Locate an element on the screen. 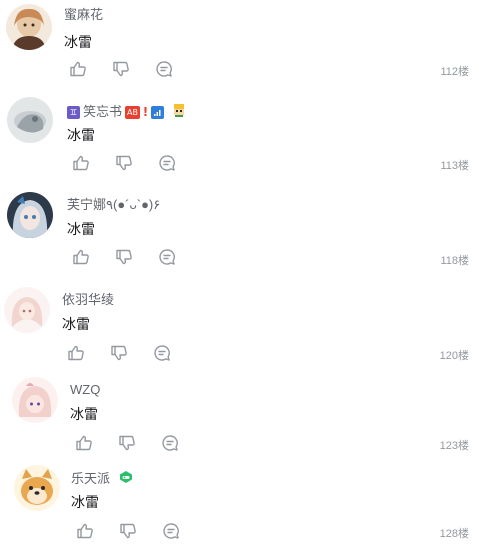  username: WZQ is located at coordinates (85, 390).